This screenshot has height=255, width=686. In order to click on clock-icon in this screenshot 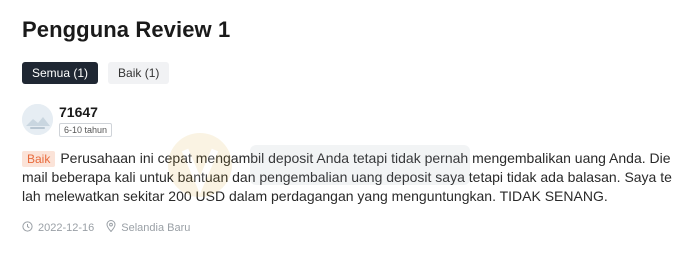, I will do `click(30, 227)`.